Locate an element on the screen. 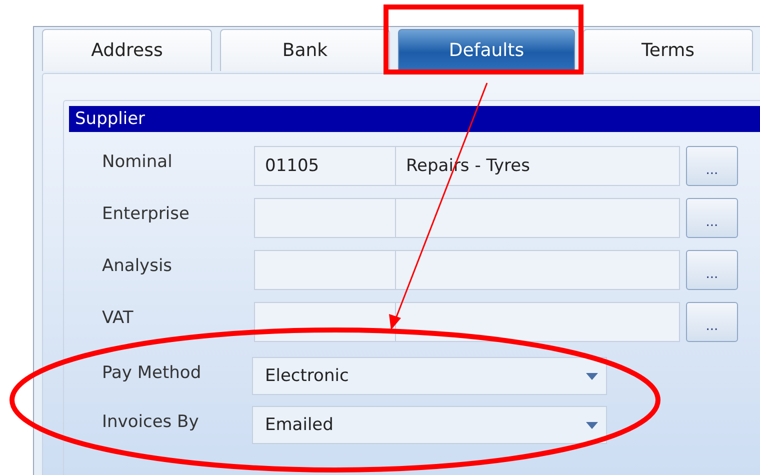 This screenshot has width=760, height=475. dropdown: Electronic is located at coordinates (429, 376).